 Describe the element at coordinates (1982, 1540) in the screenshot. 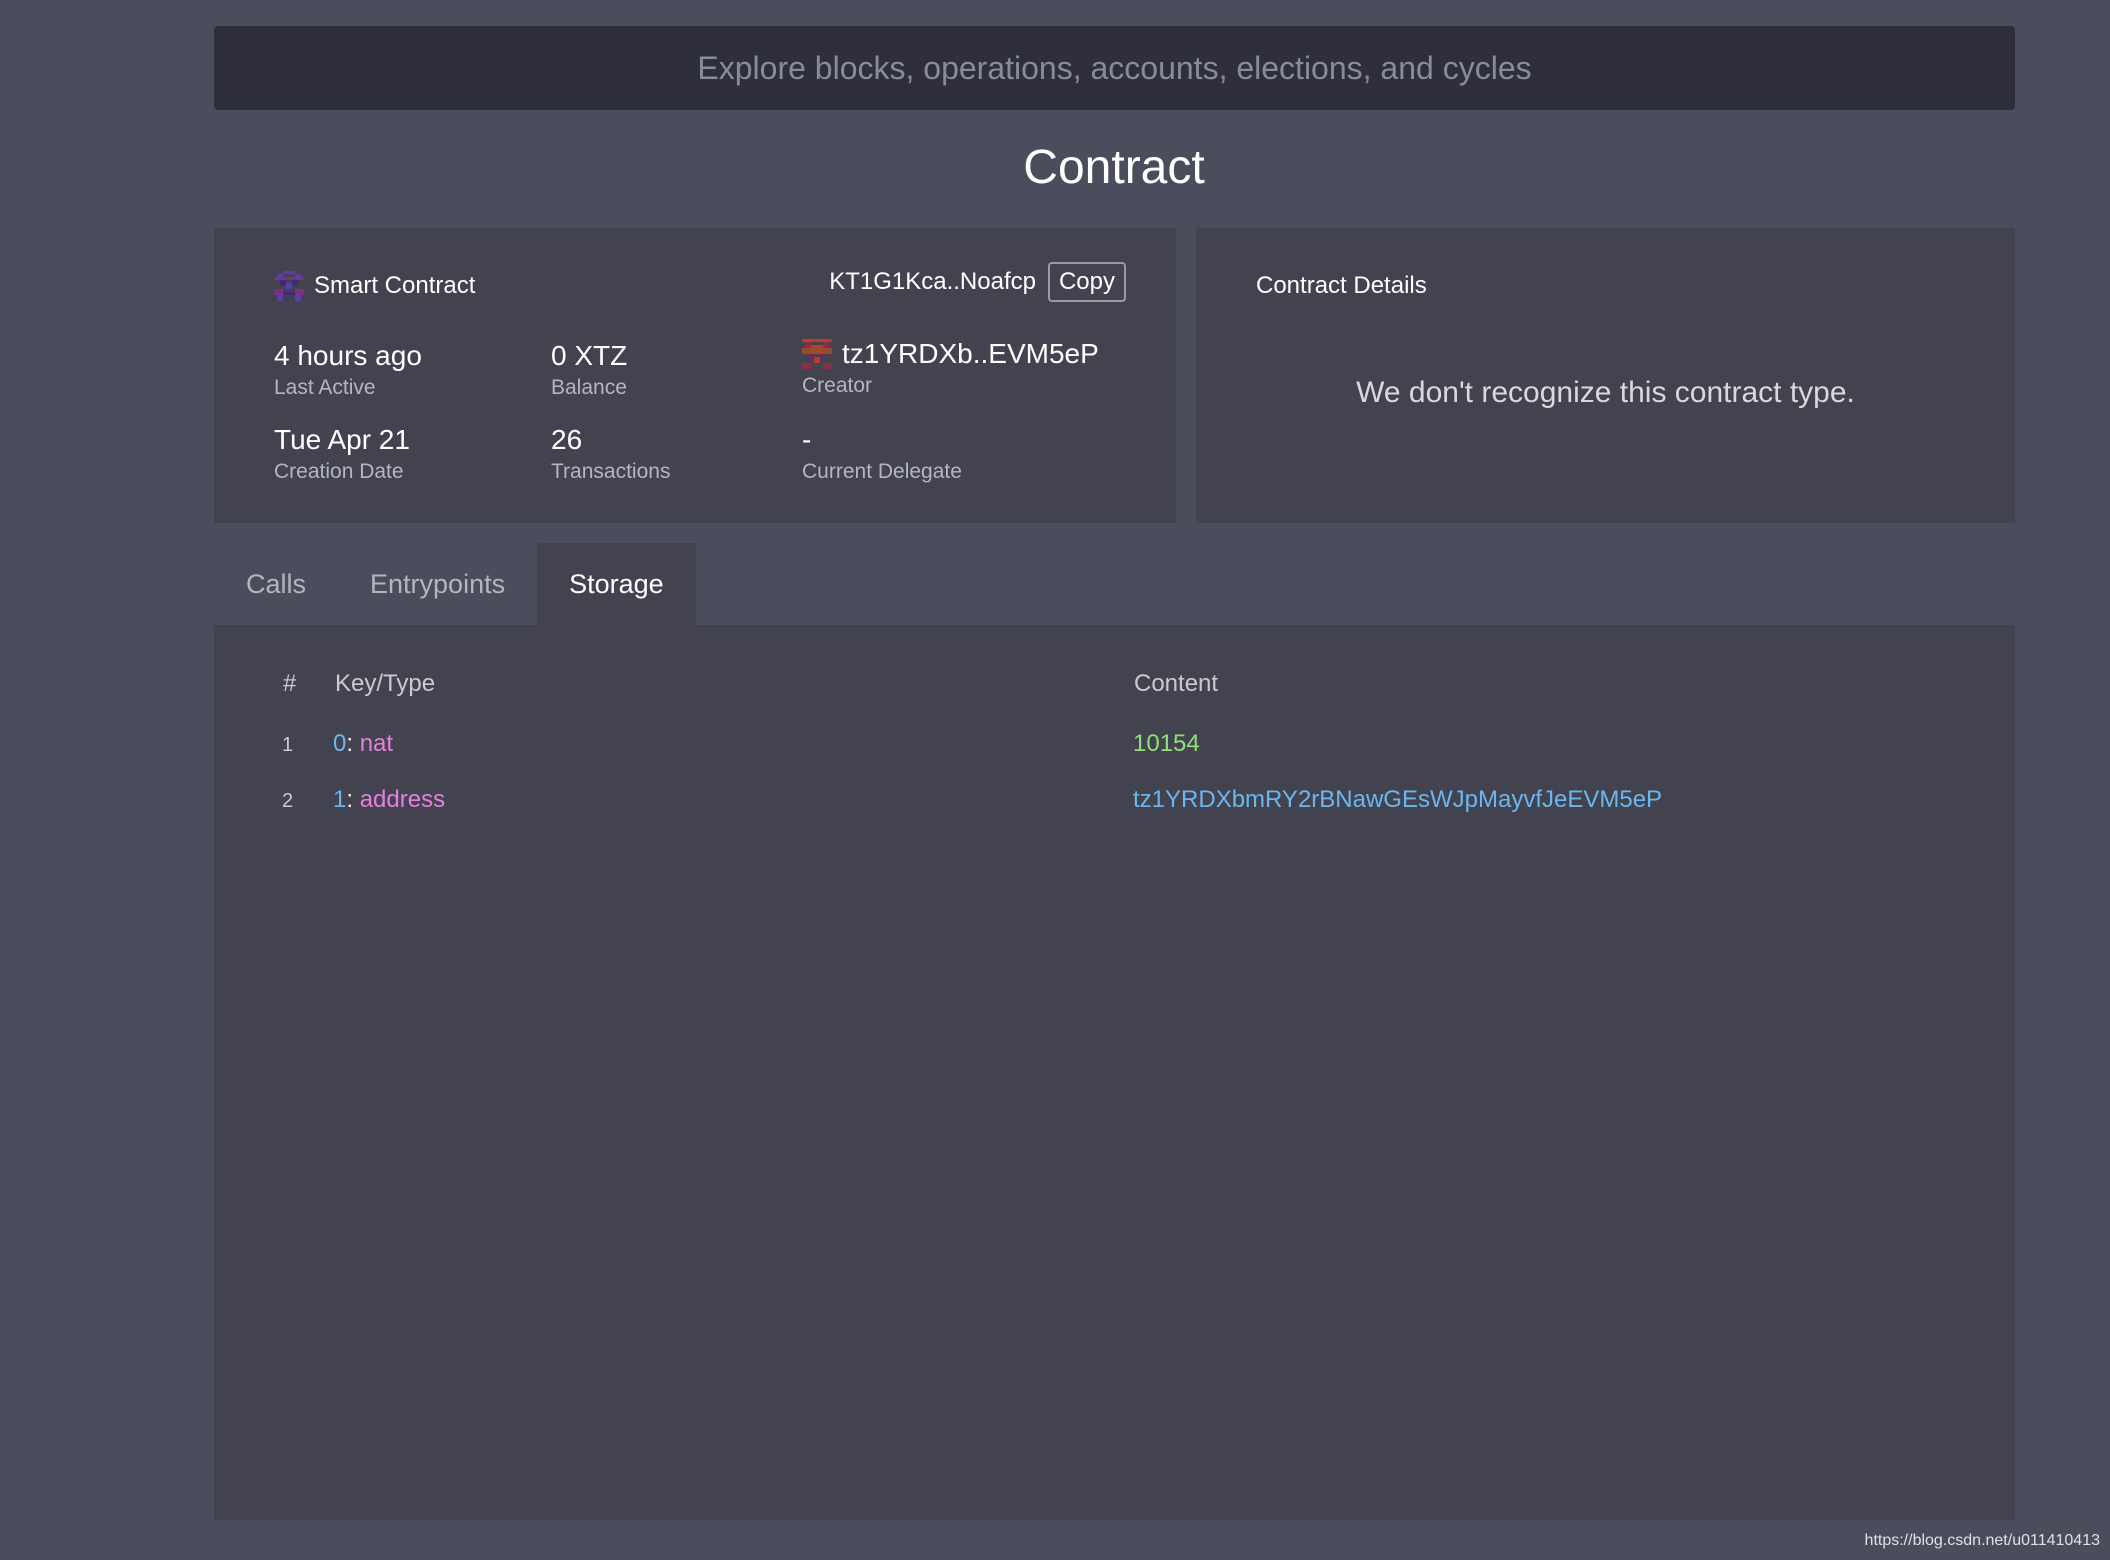

I see `watermark: https://blog.csdn.net/u011410413` at that location.